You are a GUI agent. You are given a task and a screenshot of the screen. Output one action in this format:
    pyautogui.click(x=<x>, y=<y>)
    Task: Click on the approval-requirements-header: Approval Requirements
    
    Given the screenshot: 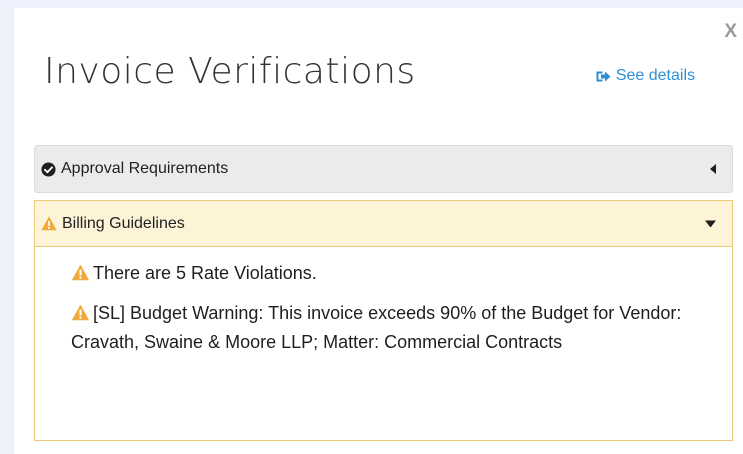 What is the action you would take?
    pyautogui.click(x=383, y=169)
    